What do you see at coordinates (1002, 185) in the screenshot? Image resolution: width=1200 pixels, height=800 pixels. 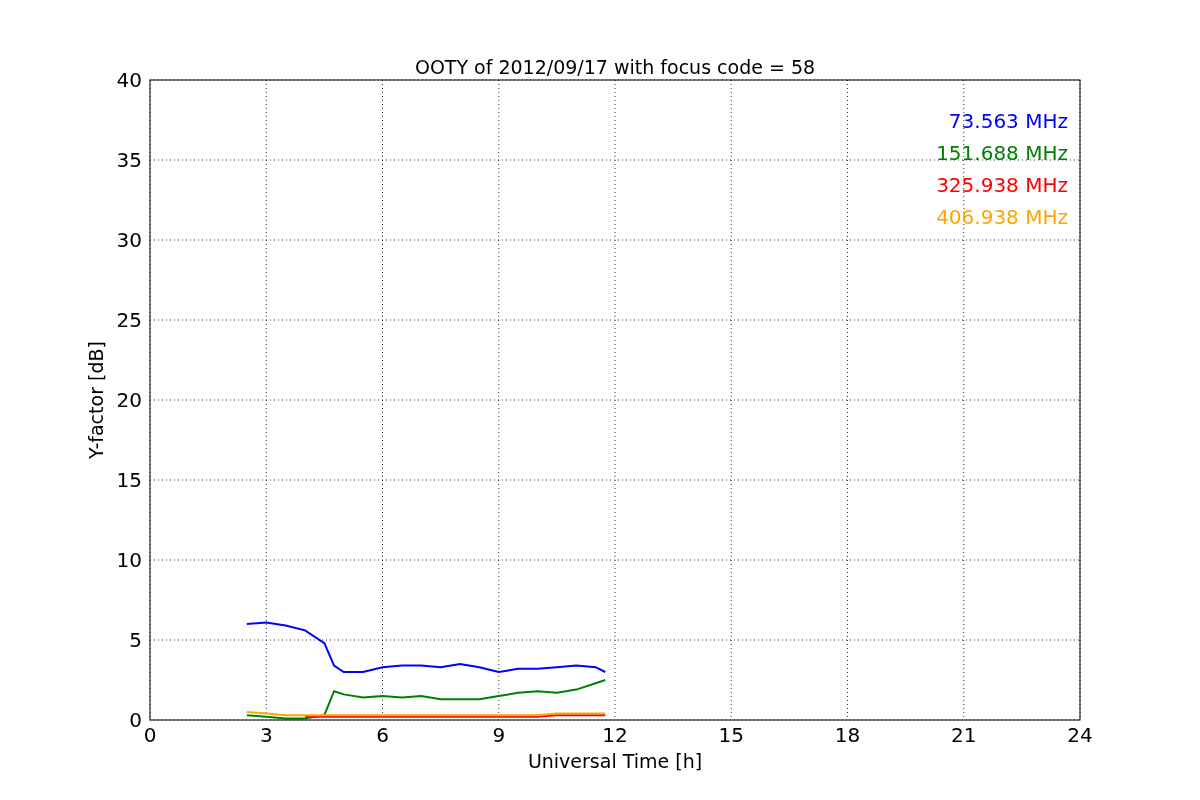 I see `legend-label: 325.938 MHz` at bounding box center [1002, 185].